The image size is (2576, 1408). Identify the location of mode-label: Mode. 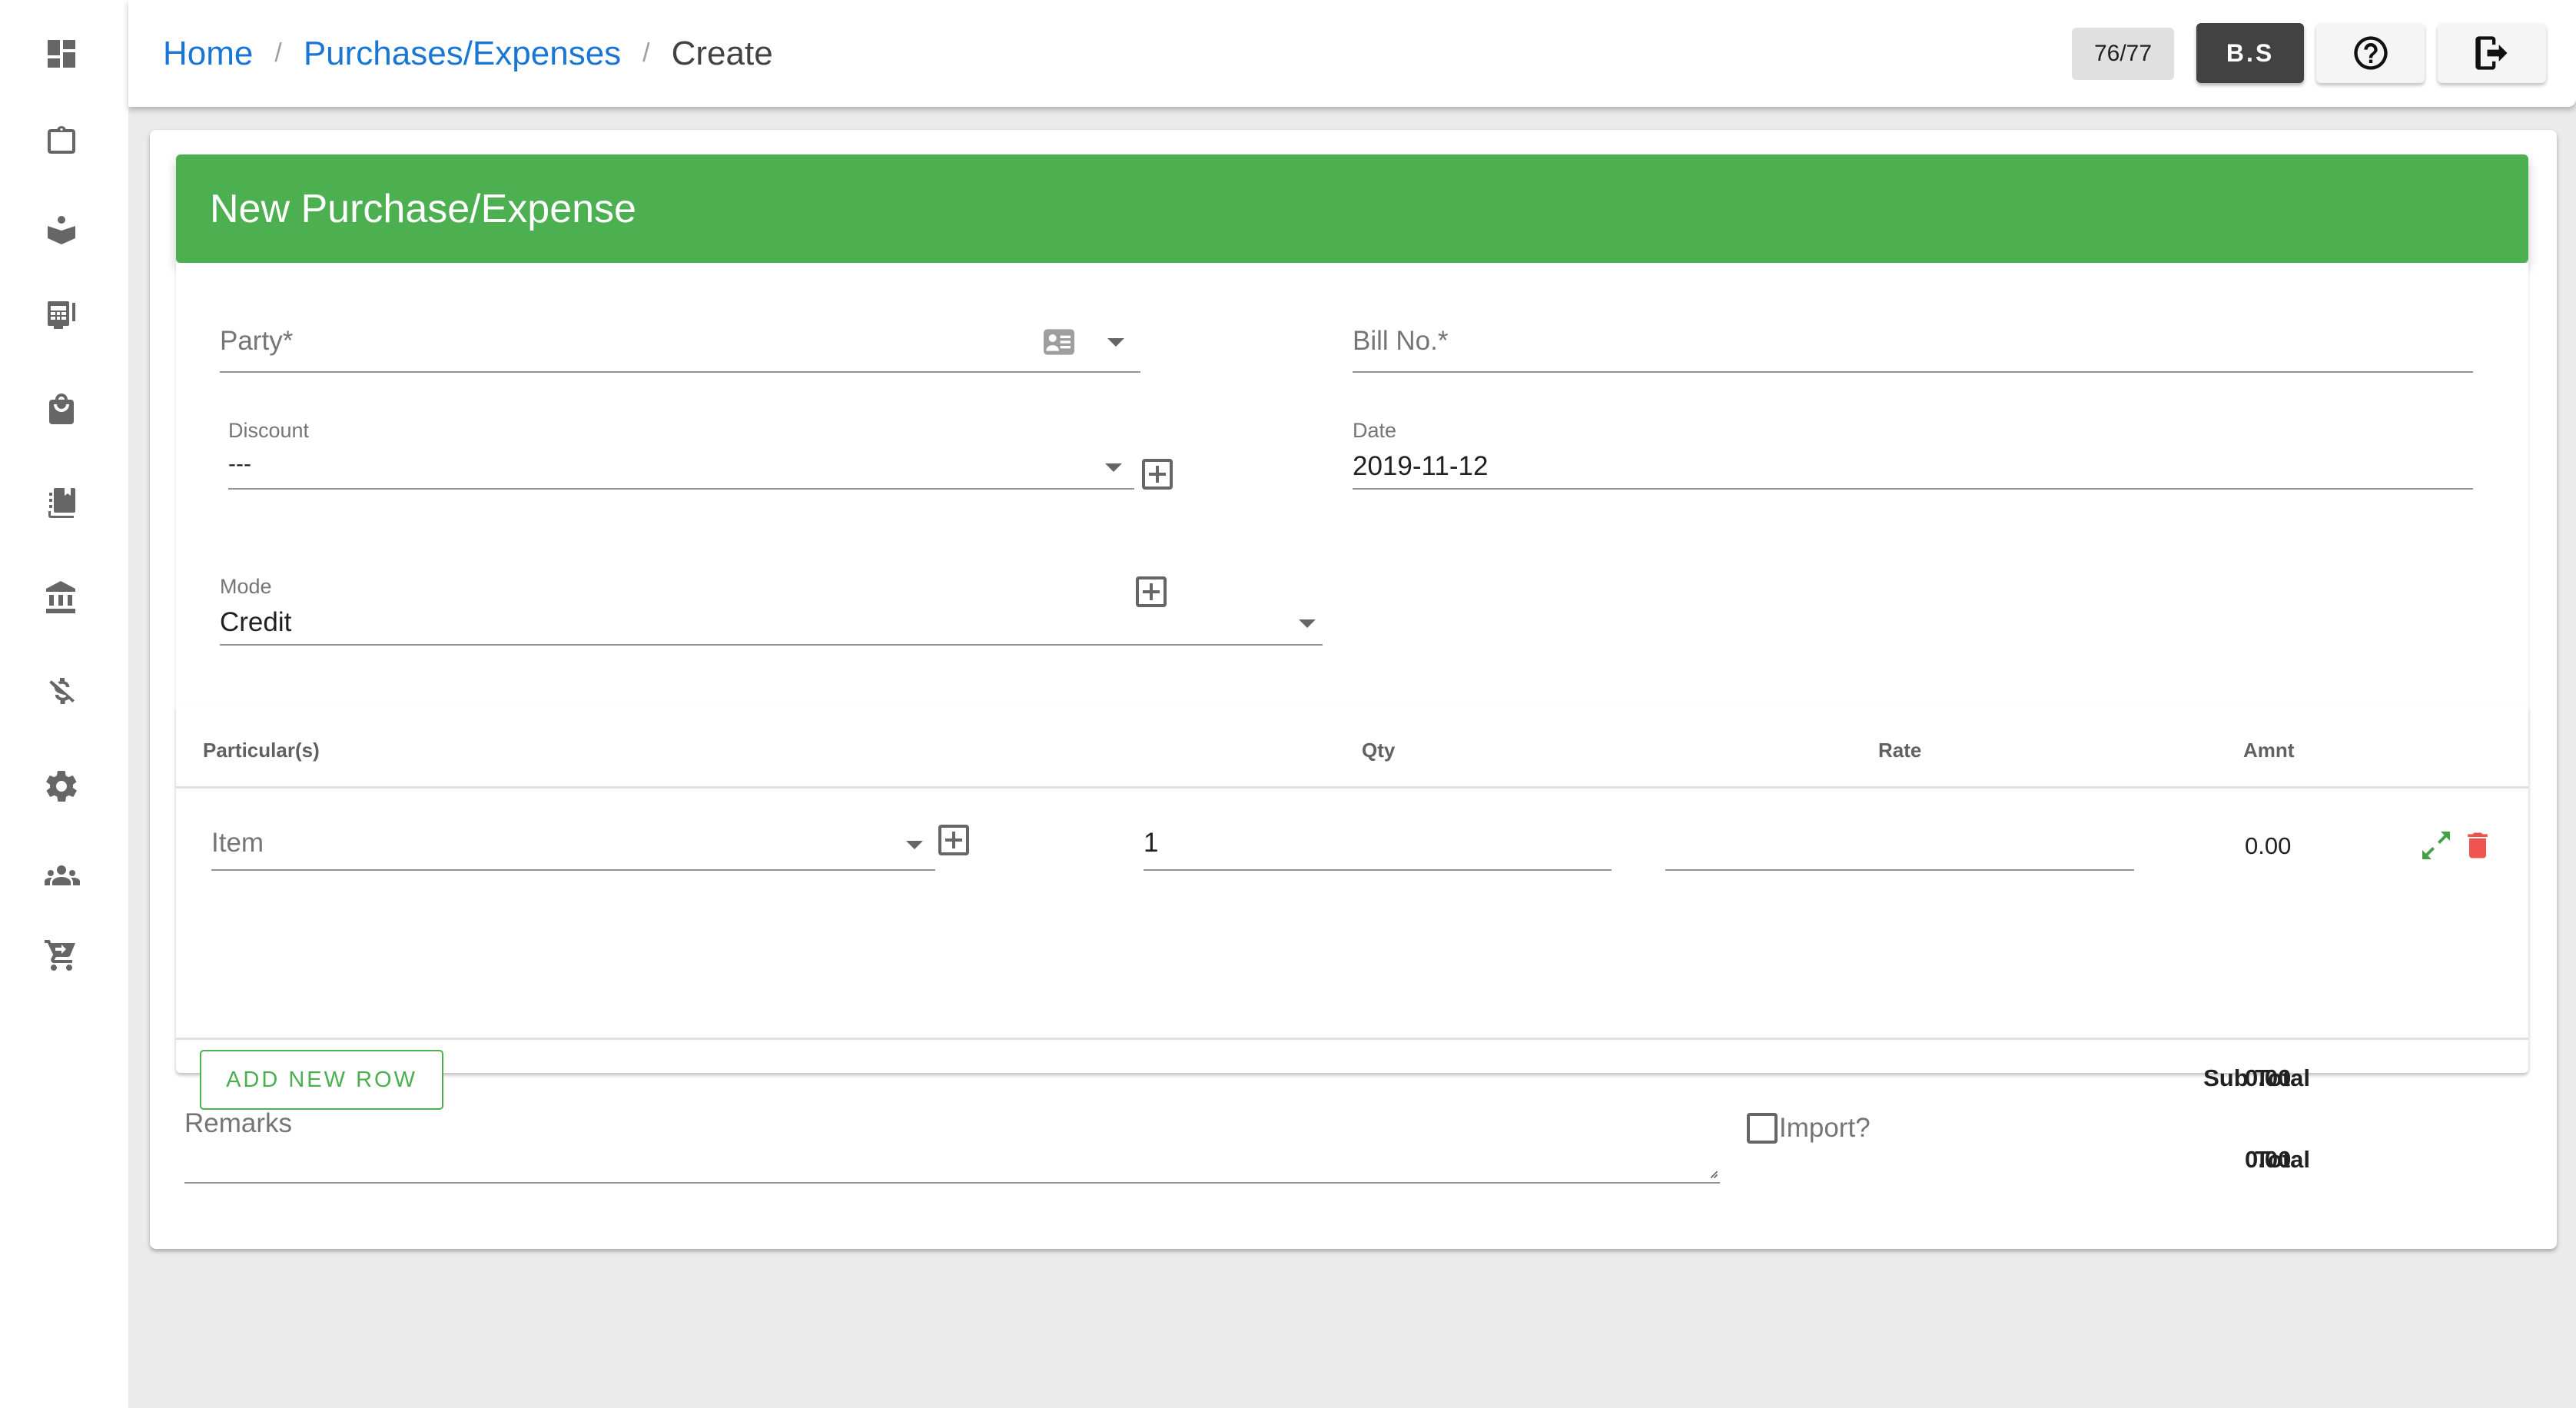
(246, 586).